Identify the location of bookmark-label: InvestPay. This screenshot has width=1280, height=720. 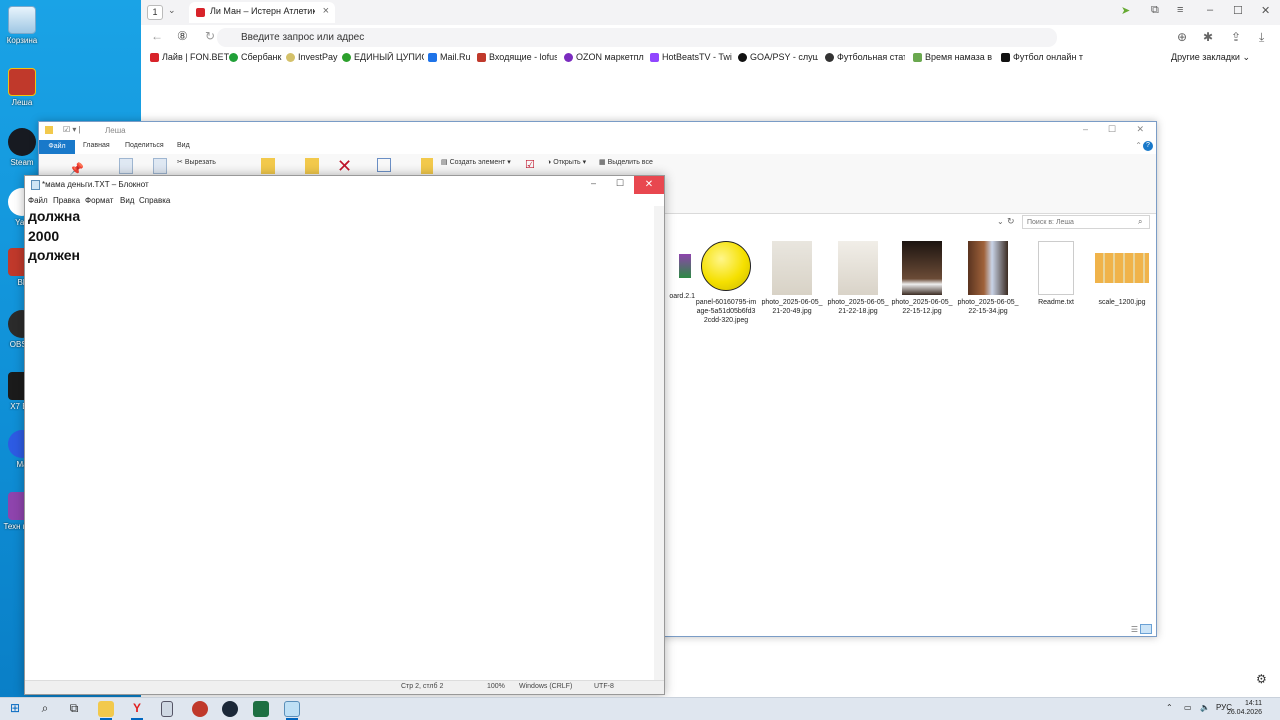
(318, 57).